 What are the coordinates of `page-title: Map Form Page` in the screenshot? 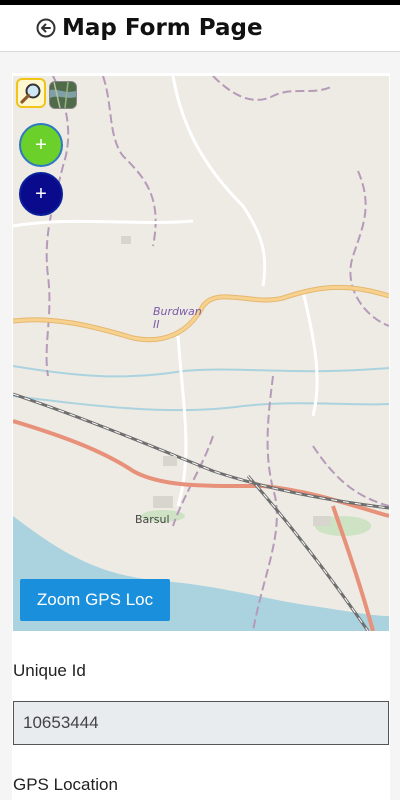 It's located at (162, 28).